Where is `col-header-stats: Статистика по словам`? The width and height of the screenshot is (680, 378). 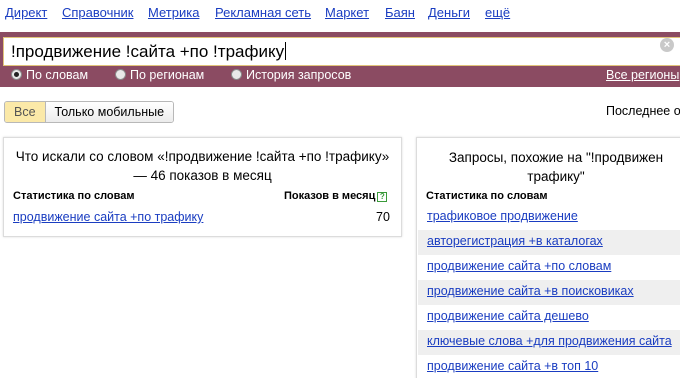 col-header-stats: Статистика по словам is located at coordinates (74, 196).